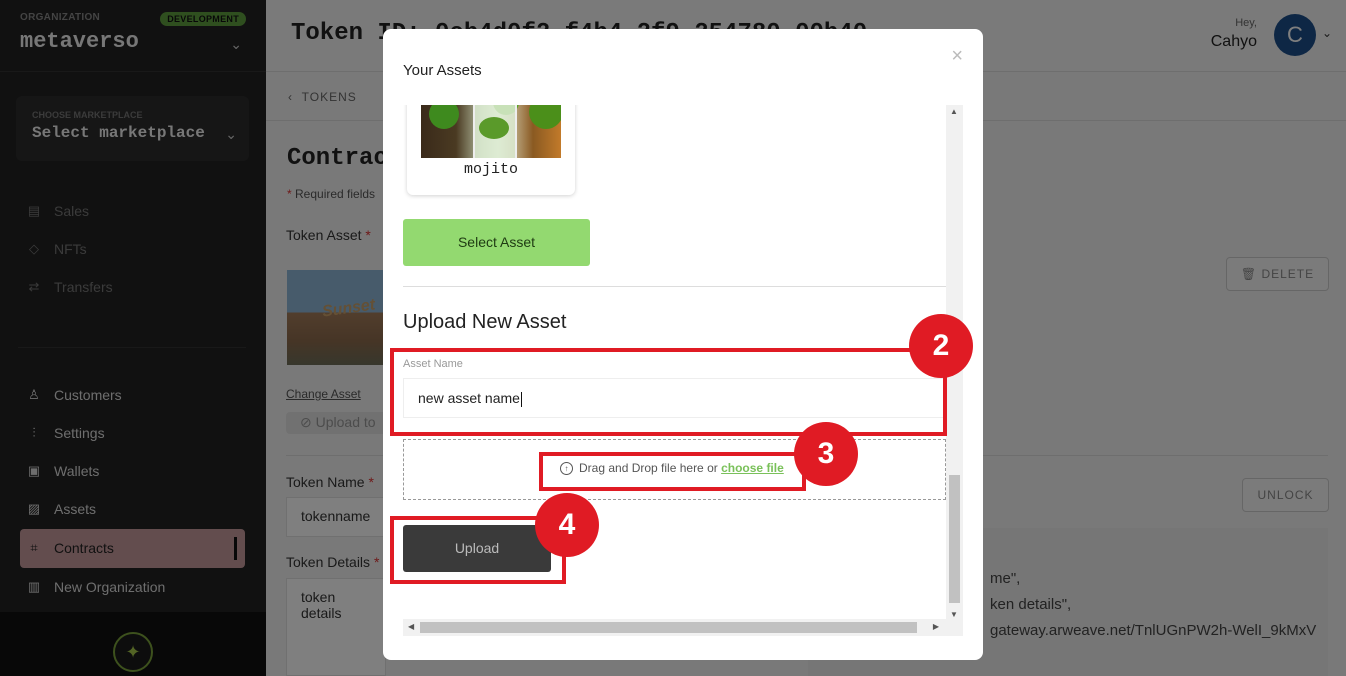 The height and width of the screenshot is (676, 1346). I want to click on asset-card-name: mojito, so click(490, 169).